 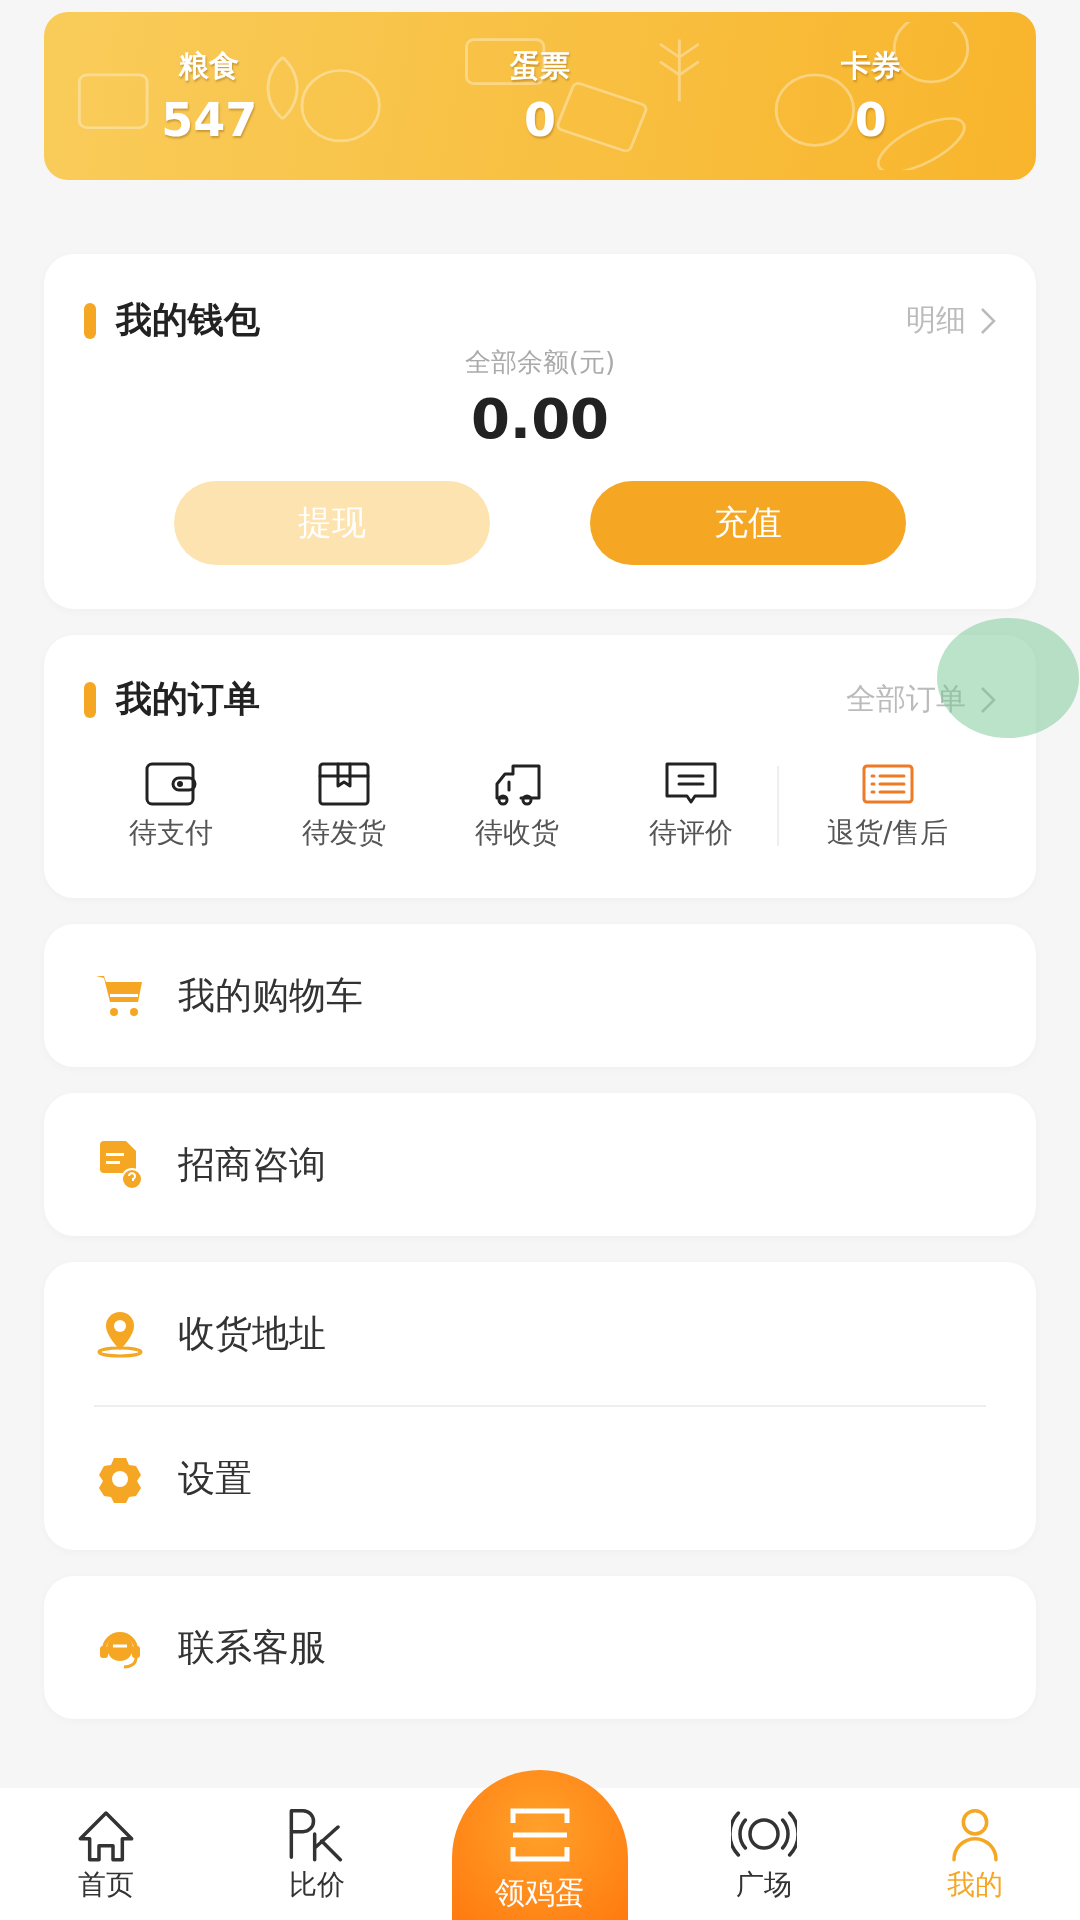 I want to click on menu-label: 联系客服, so click(x=252, y=1647).